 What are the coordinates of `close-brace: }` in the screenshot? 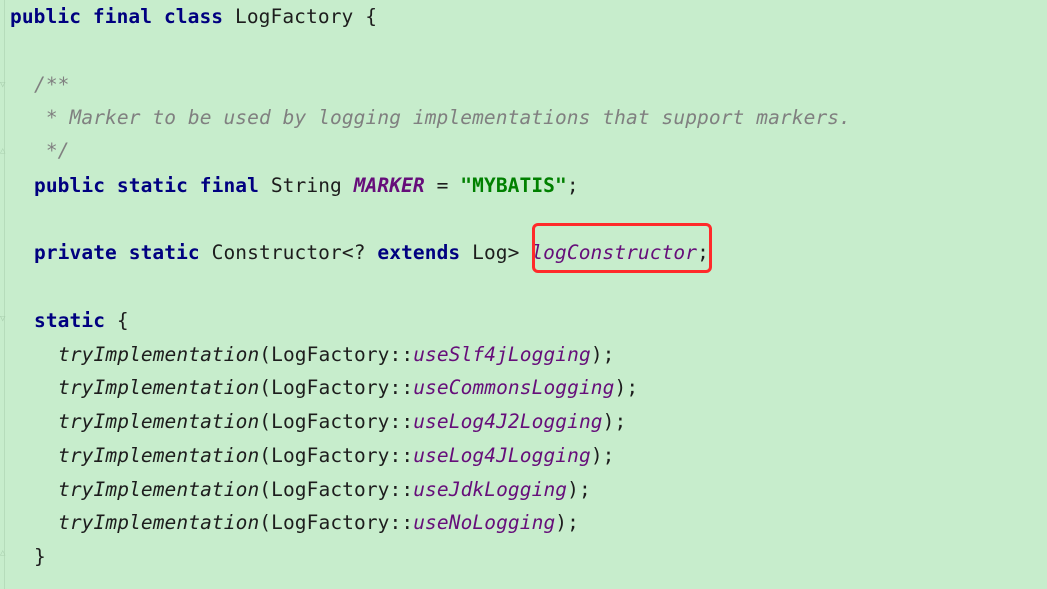 It's located at (40, 556).